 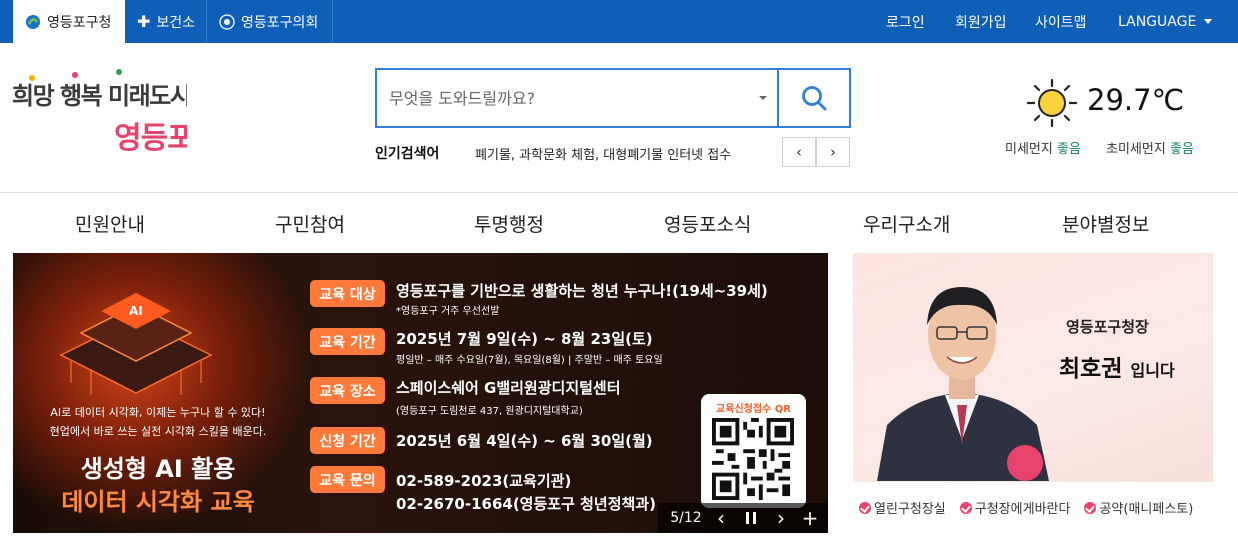 I want to click on info-apply: 2025년 6월 4일(수) ~ 6월 30일(월), so click(x=524, y=441).